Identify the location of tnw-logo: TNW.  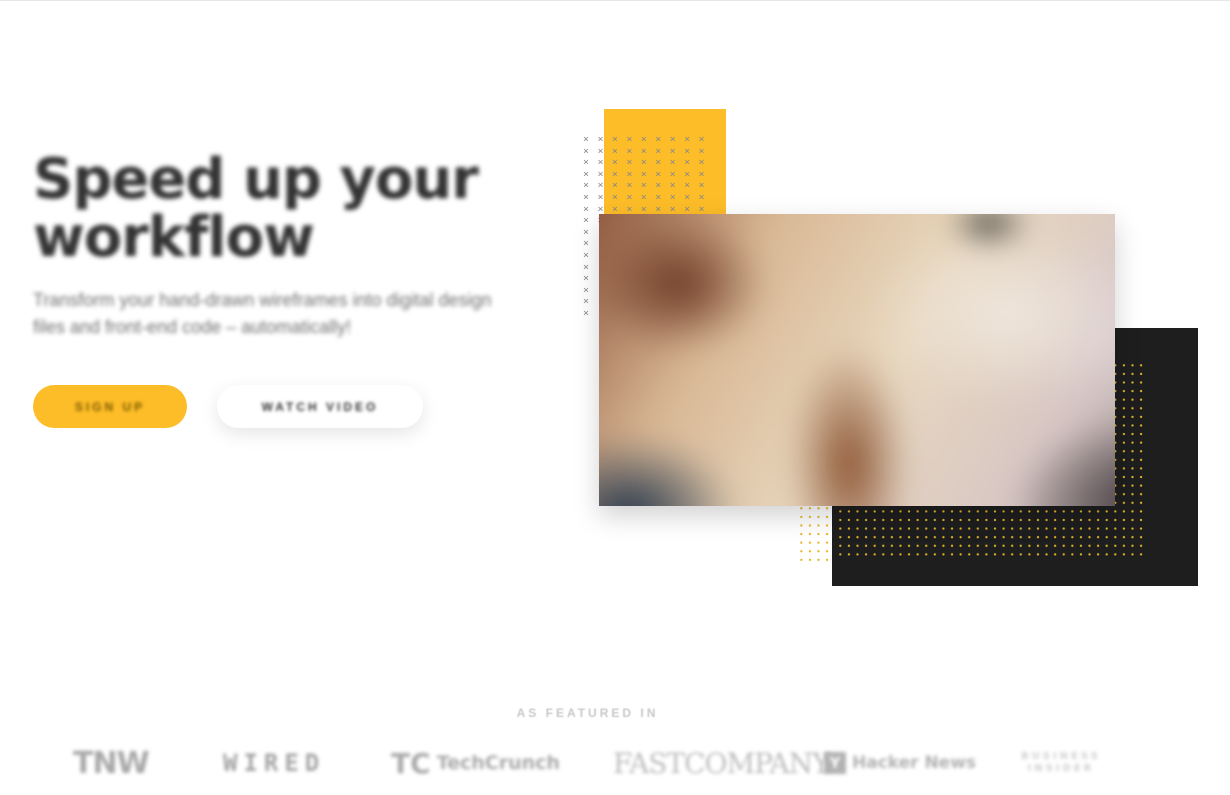
(111, 763).